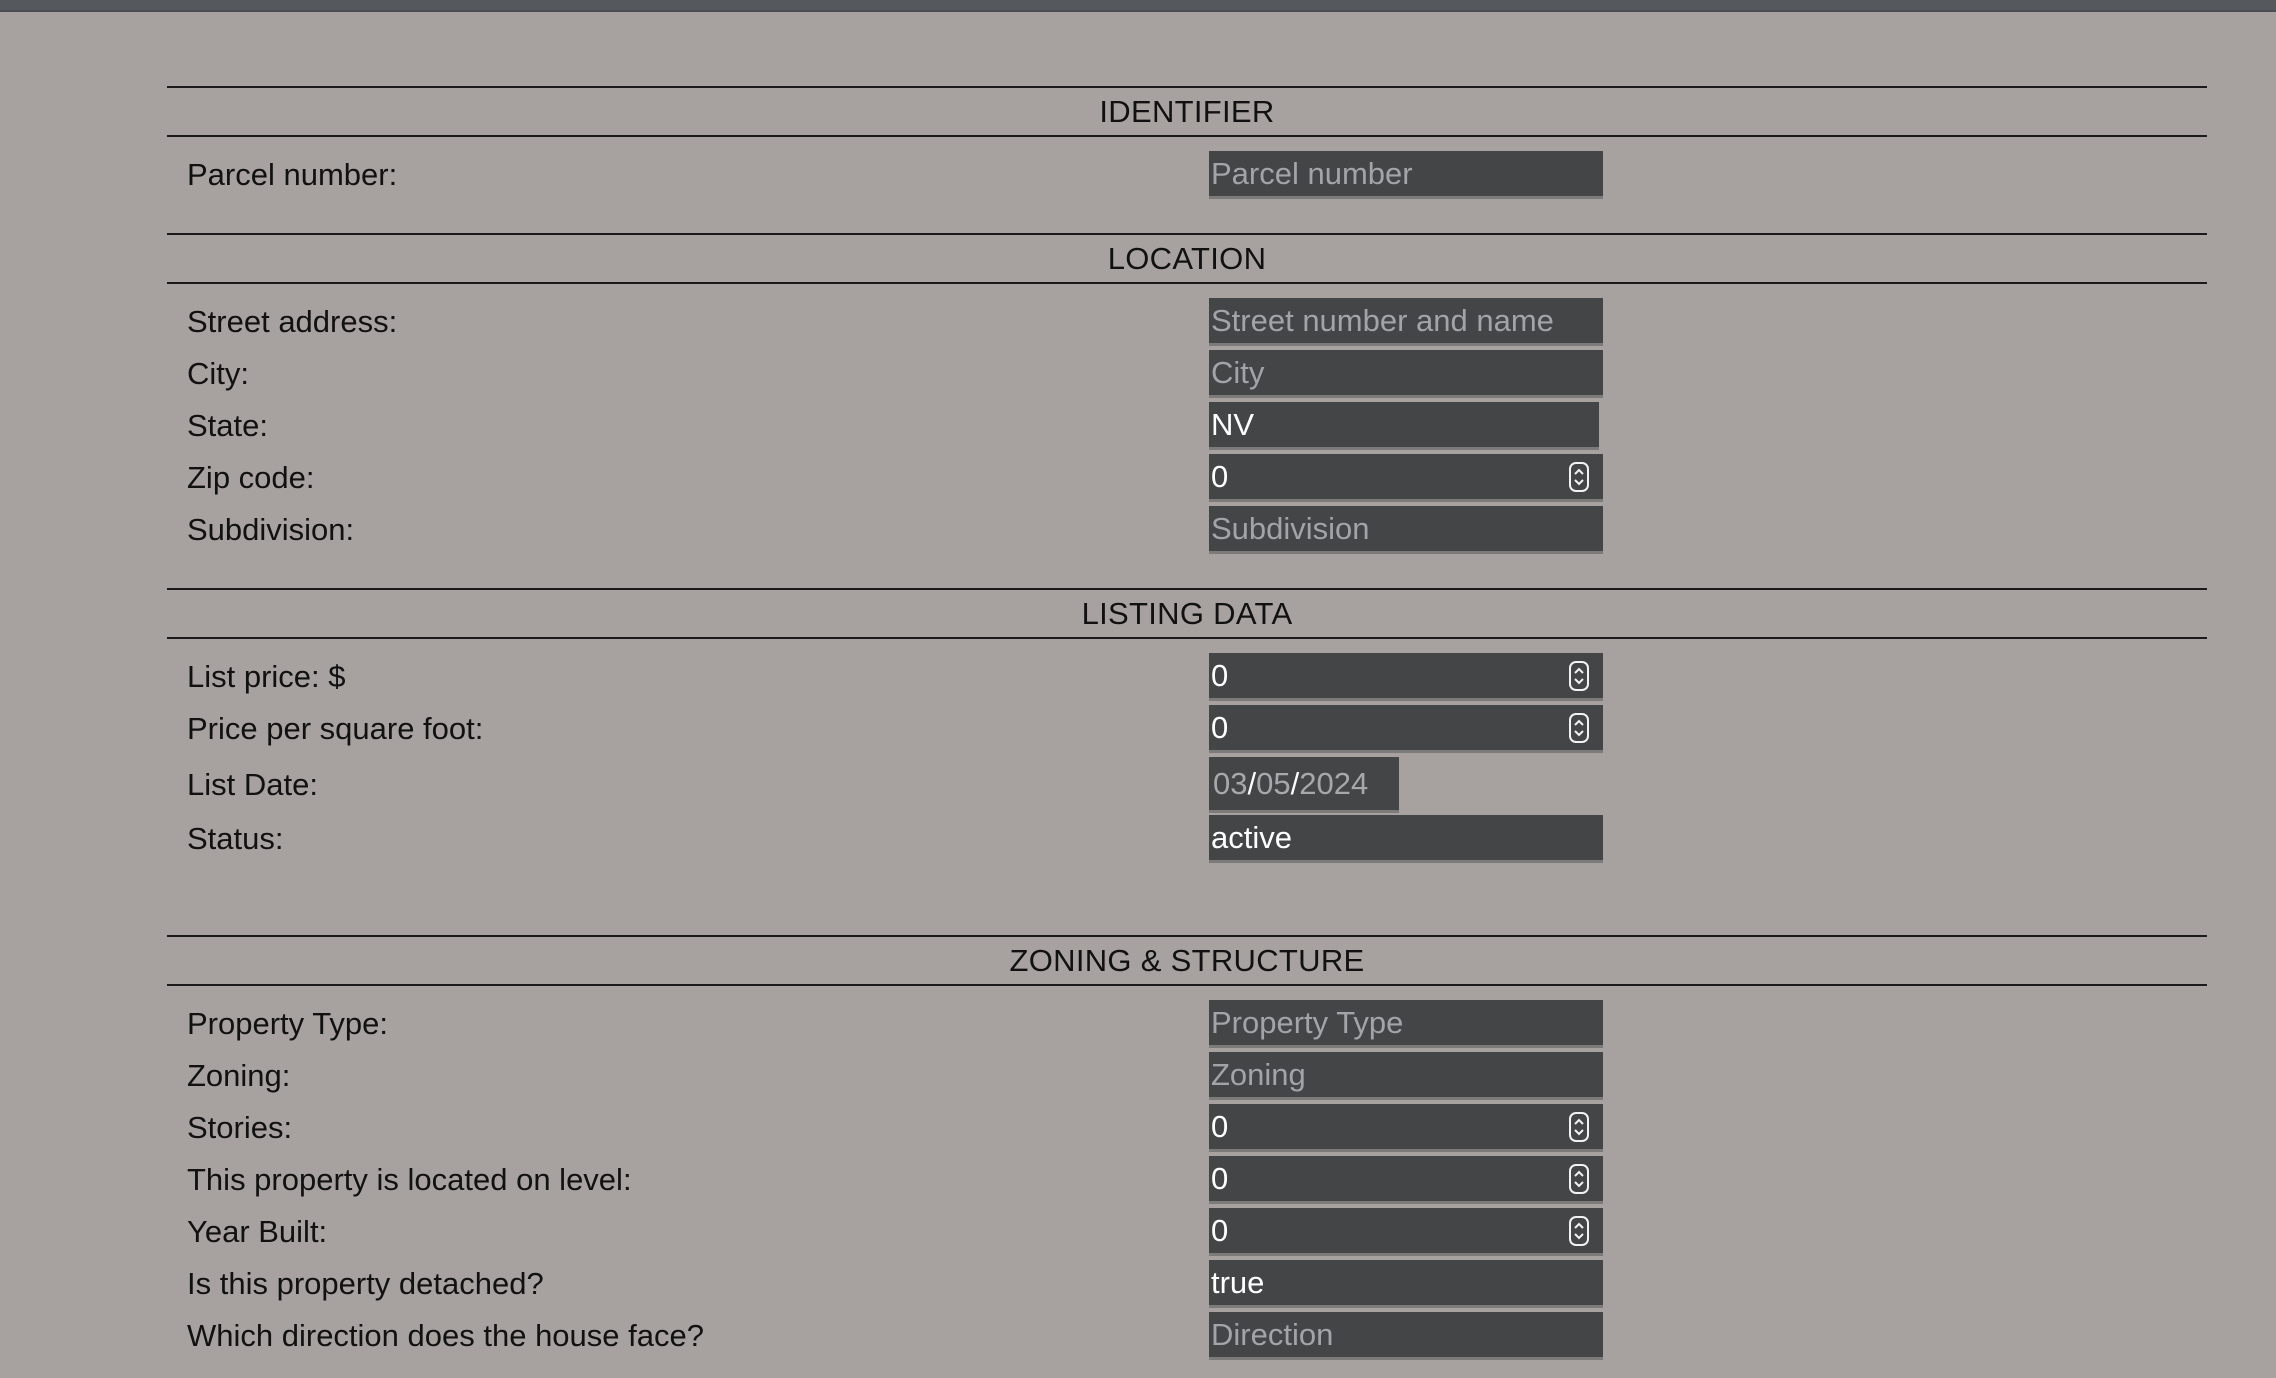 The width and height of the screenshot is (2276, 1378). Describe the element at coordinates (1187, 144) in the screenshot. I see `section-identifier: IDENTIFIER Parcel number:` at that location.